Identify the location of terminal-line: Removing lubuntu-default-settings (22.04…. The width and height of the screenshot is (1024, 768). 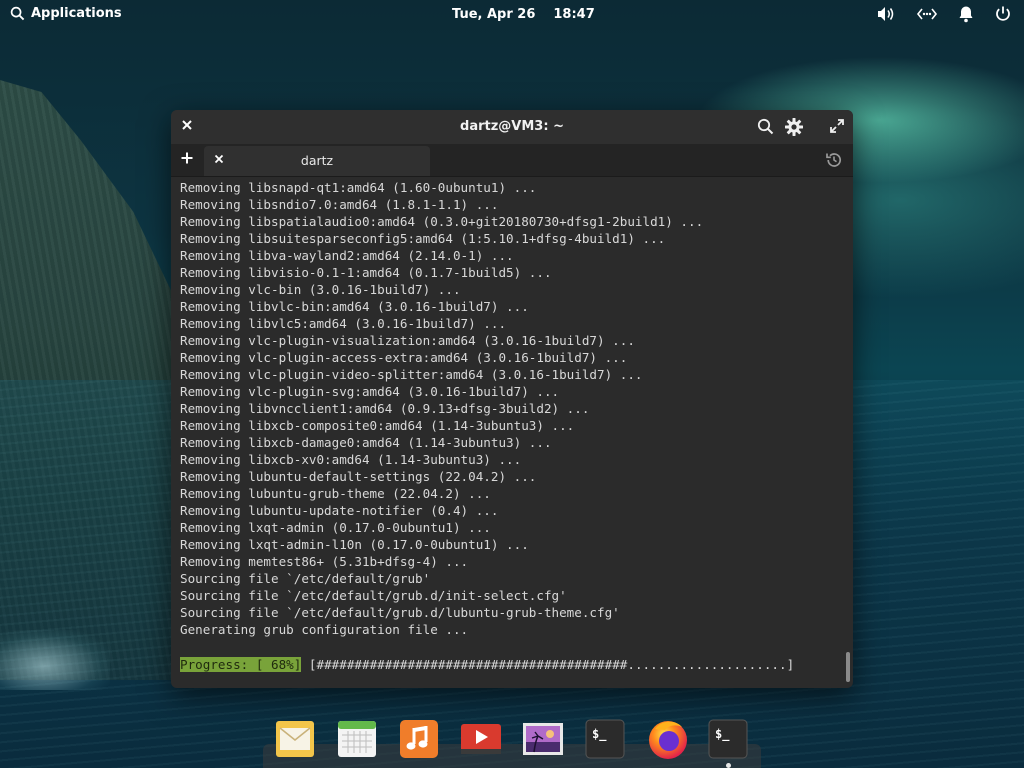
(358, 476).